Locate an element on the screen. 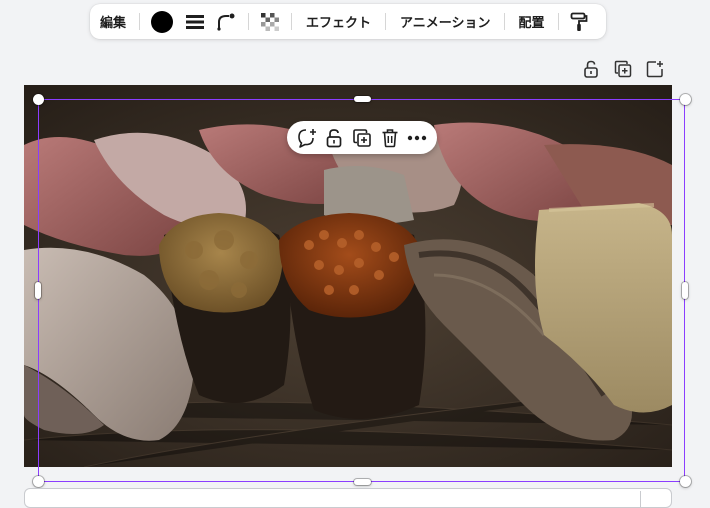 The image size is (710, 508). corner-rounding-button is located at coordinates (226, 22).